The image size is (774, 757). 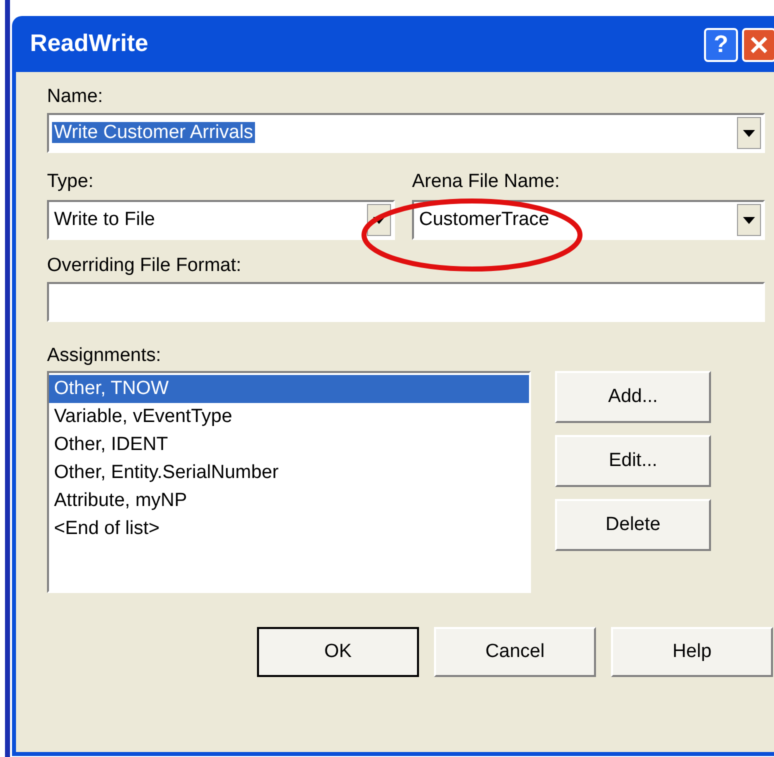 I want to click on list-item: Other, IDENT, so click(x=289, y=445).